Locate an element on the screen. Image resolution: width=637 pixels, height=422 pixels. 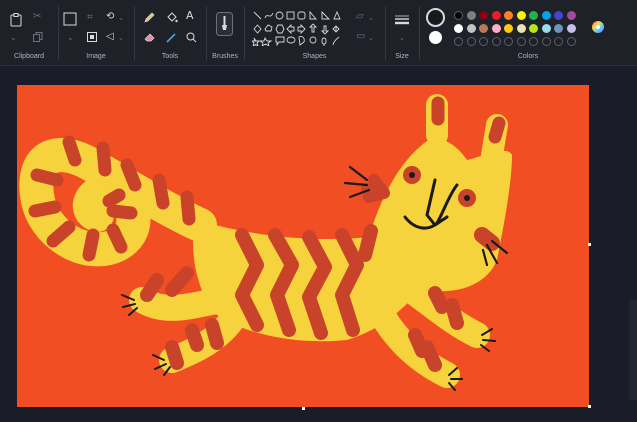
secondary-color is located at coordinates (435, 37).